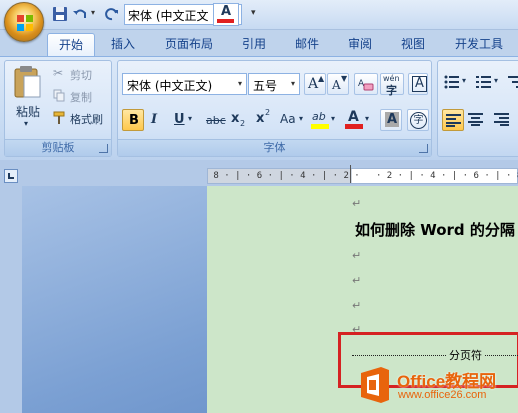  What do you see at coordinates (333, 118) in the screenshot?
I see `highlight-dropdown-icon: ▾` at bounding box center [333, 118].